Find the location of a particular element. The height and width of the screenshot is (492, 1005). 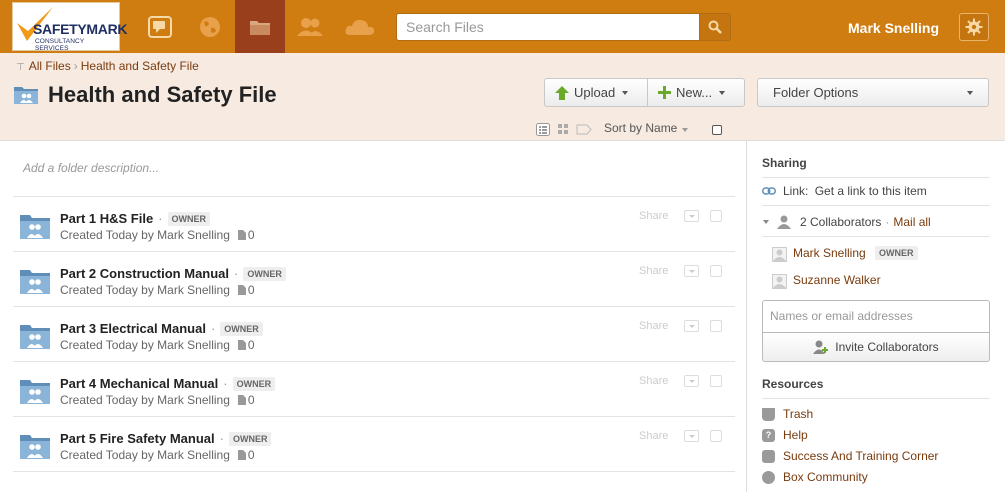

breadcrumb-current: Health and Safety File is located at coordinates (140, 66).